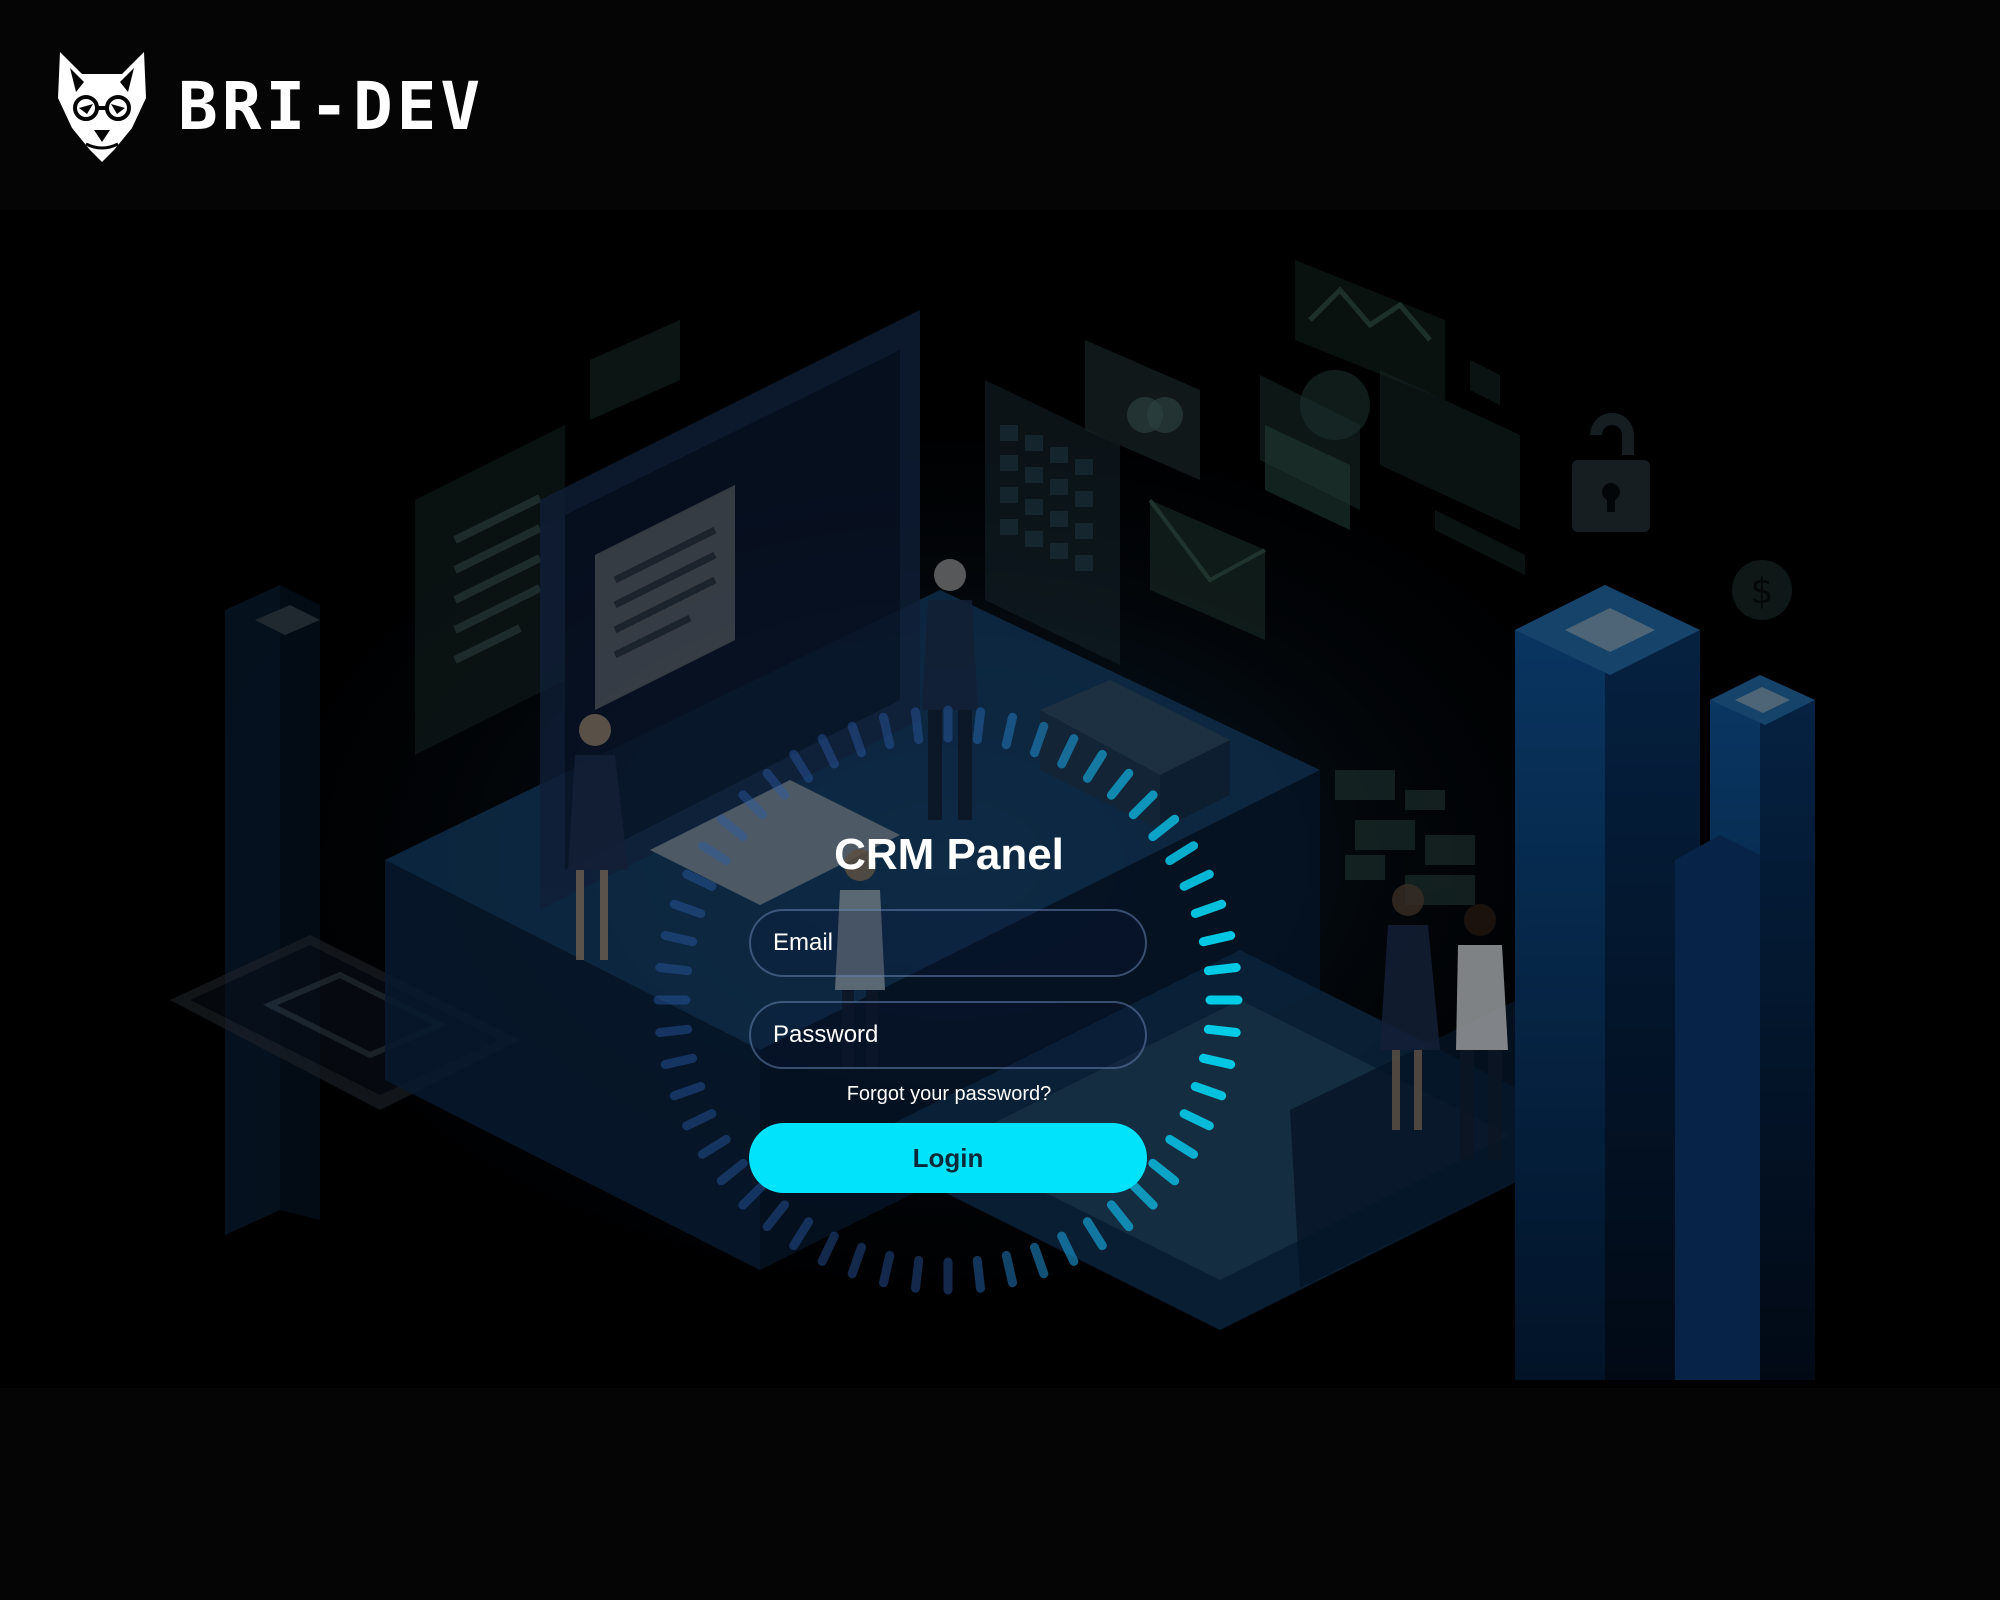 The image size is (2000, 1600). What do you see at coordinates (949, 854) in the screenshot?
I see `page-title: CRM Panel` at bounding box center [949, 854].